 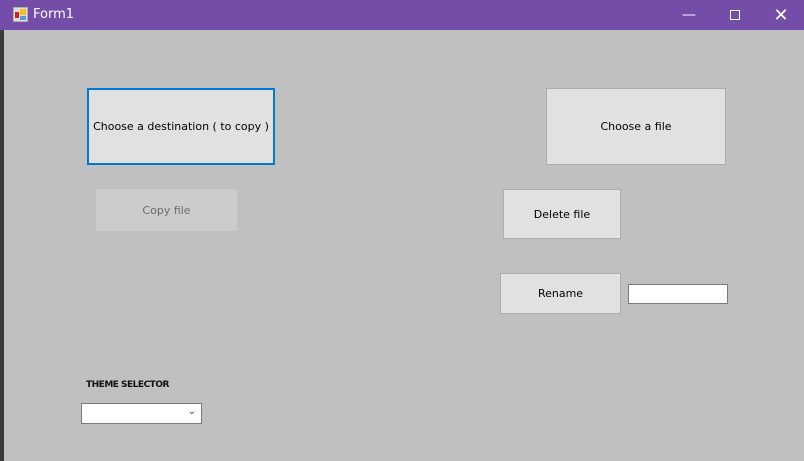 I want to click on choose-destination-button: Choose a destination ( to copy ), so click(x=181, y=126).